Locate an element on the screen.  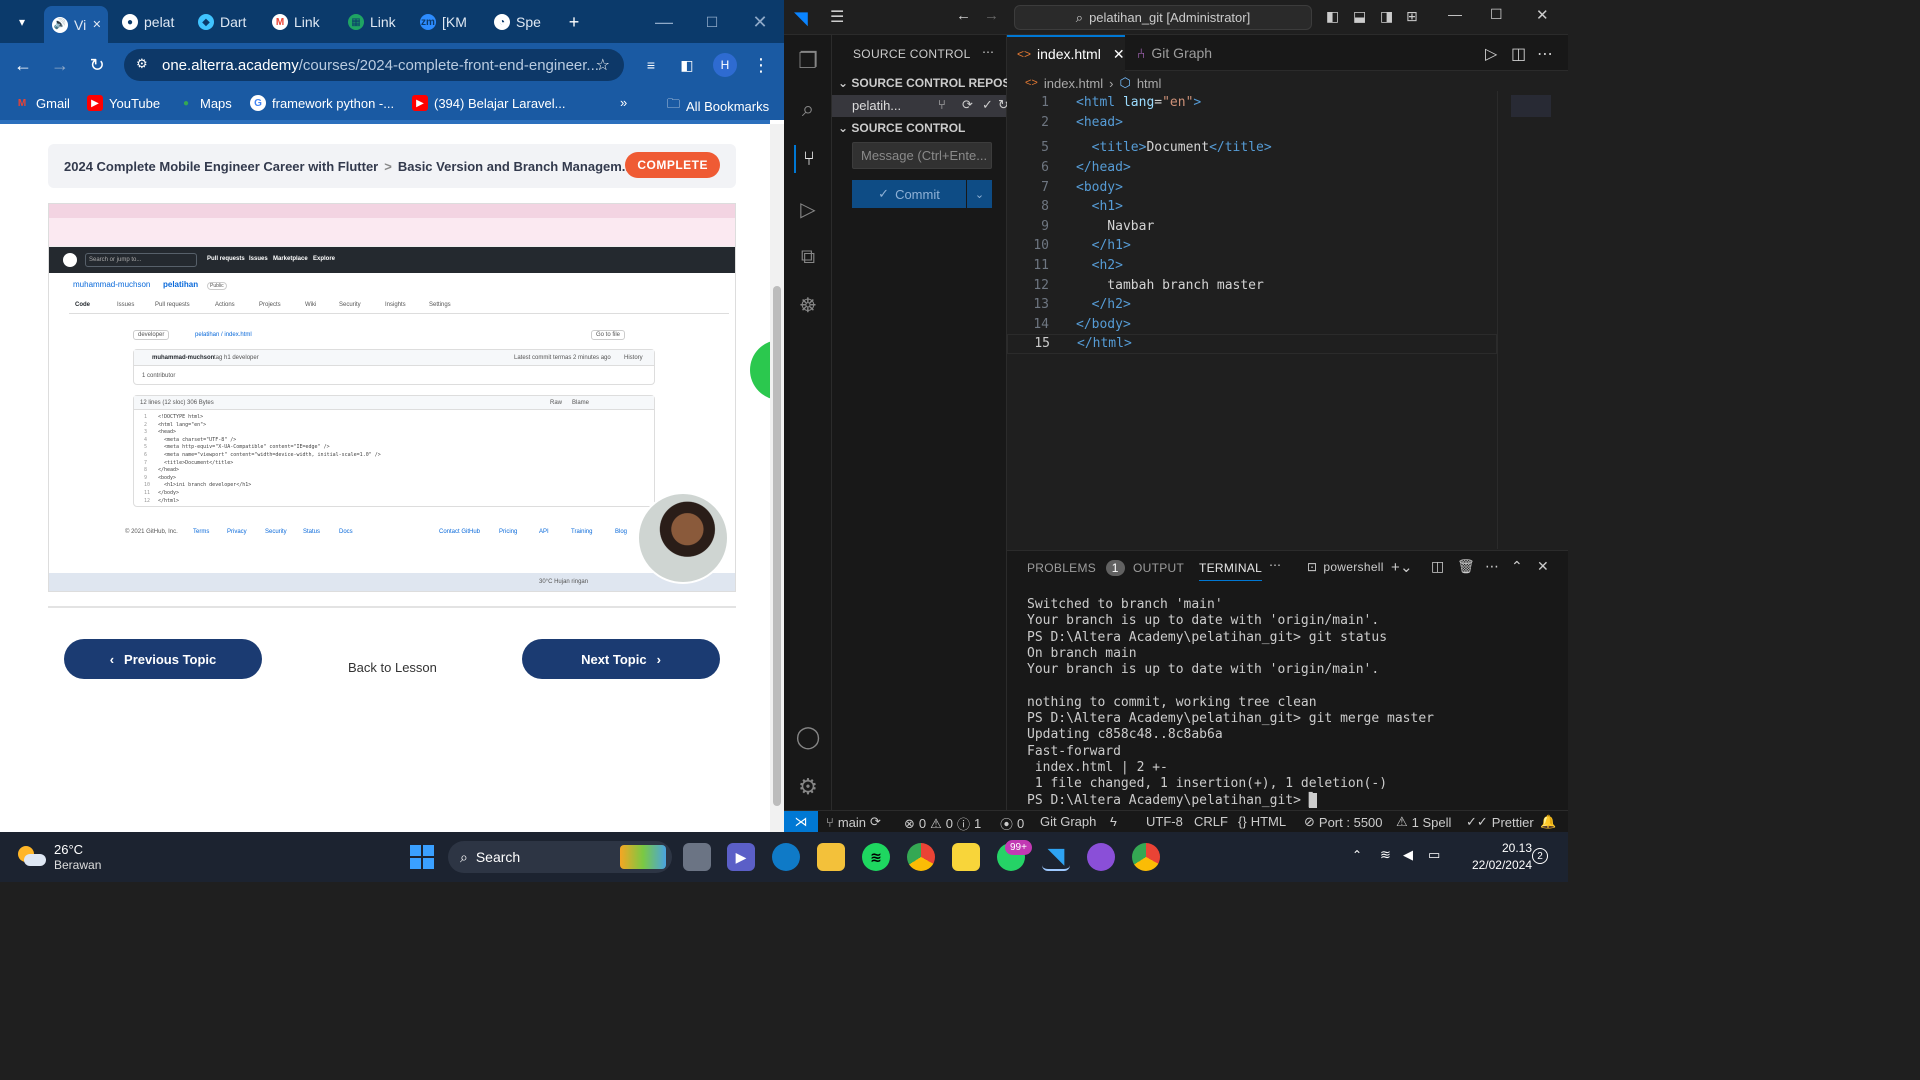
close-panel-icon: ✕ is located at coordinates (1543, 566).